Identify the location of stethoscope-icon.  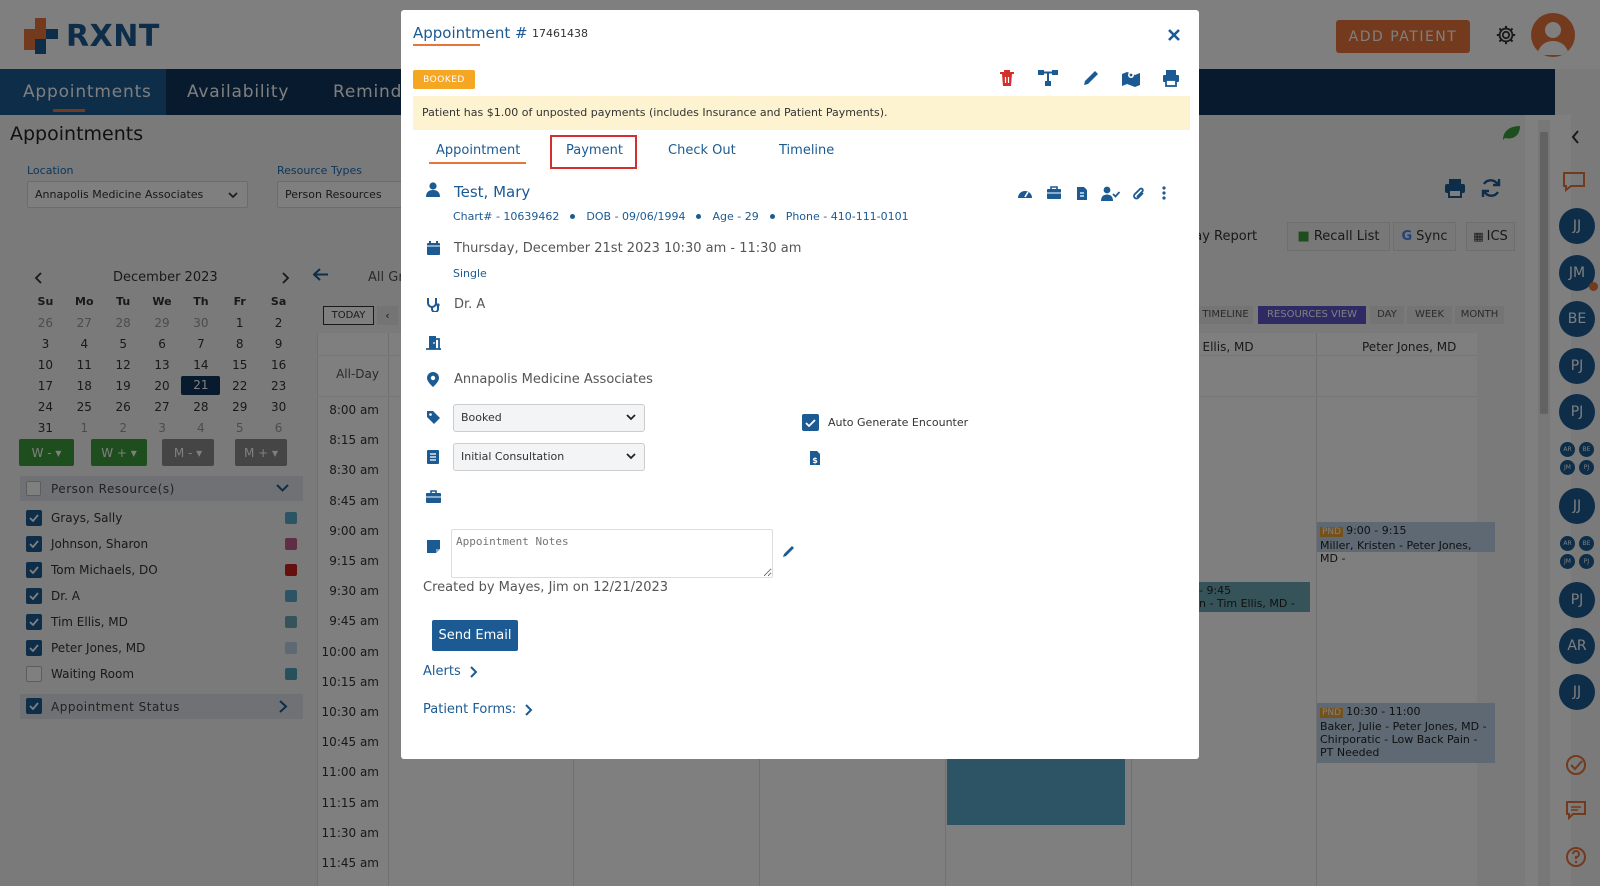
(433, 305).